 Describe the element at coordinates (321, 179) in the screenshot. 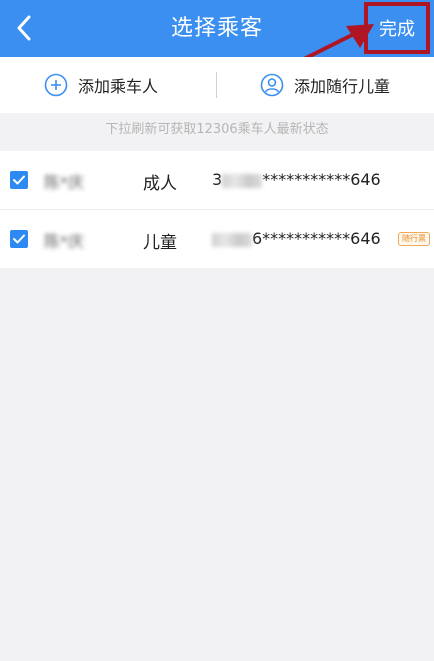

I see `id-suffix: ***********646` at that location.